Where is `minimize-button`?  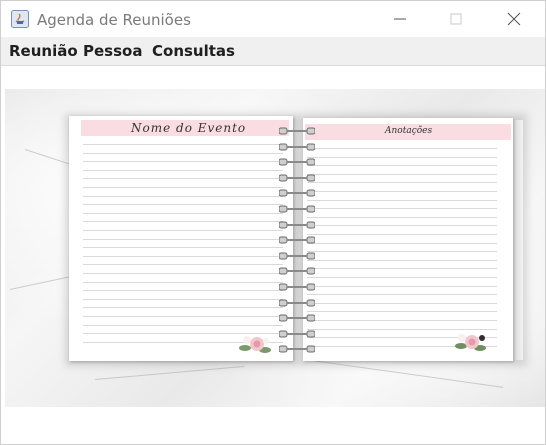 minimize-button is located at coordinates (400, 19).